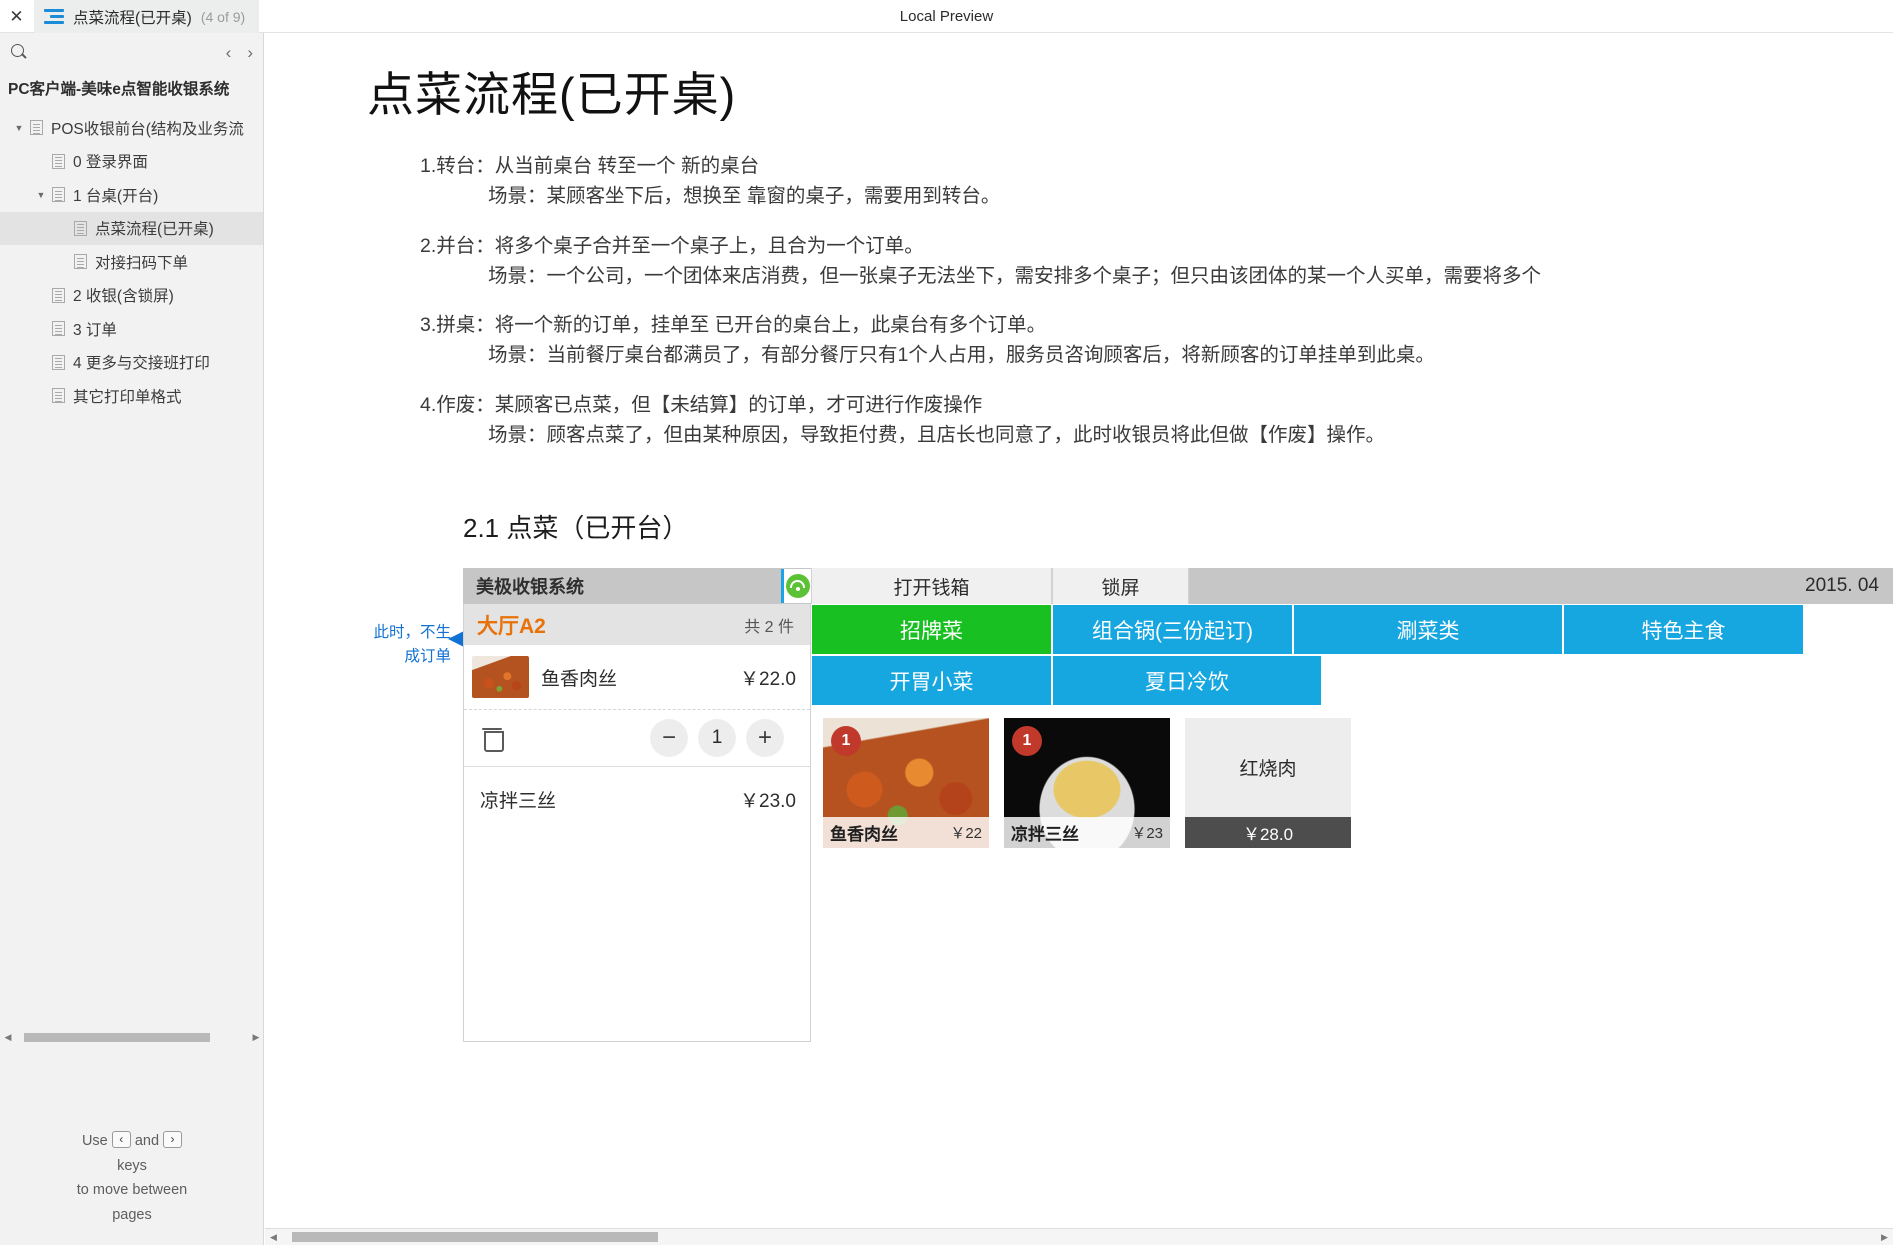 The width and height of the screenshot is (1893, 1245). I want to click on annotation-text: 此时，不生 成订单, so click(402, 645).